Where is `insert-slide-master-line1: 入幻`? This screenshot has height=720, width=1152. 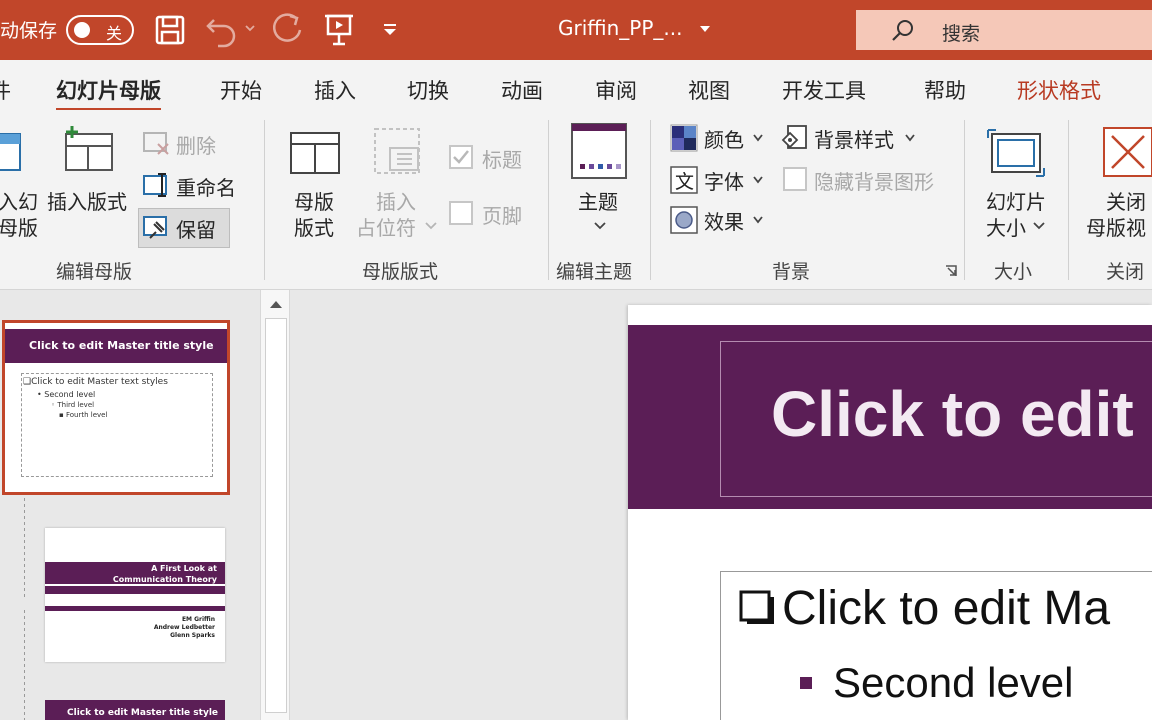 insert-slide-master-line1: 入幻 is located at coordinates (19, 200).